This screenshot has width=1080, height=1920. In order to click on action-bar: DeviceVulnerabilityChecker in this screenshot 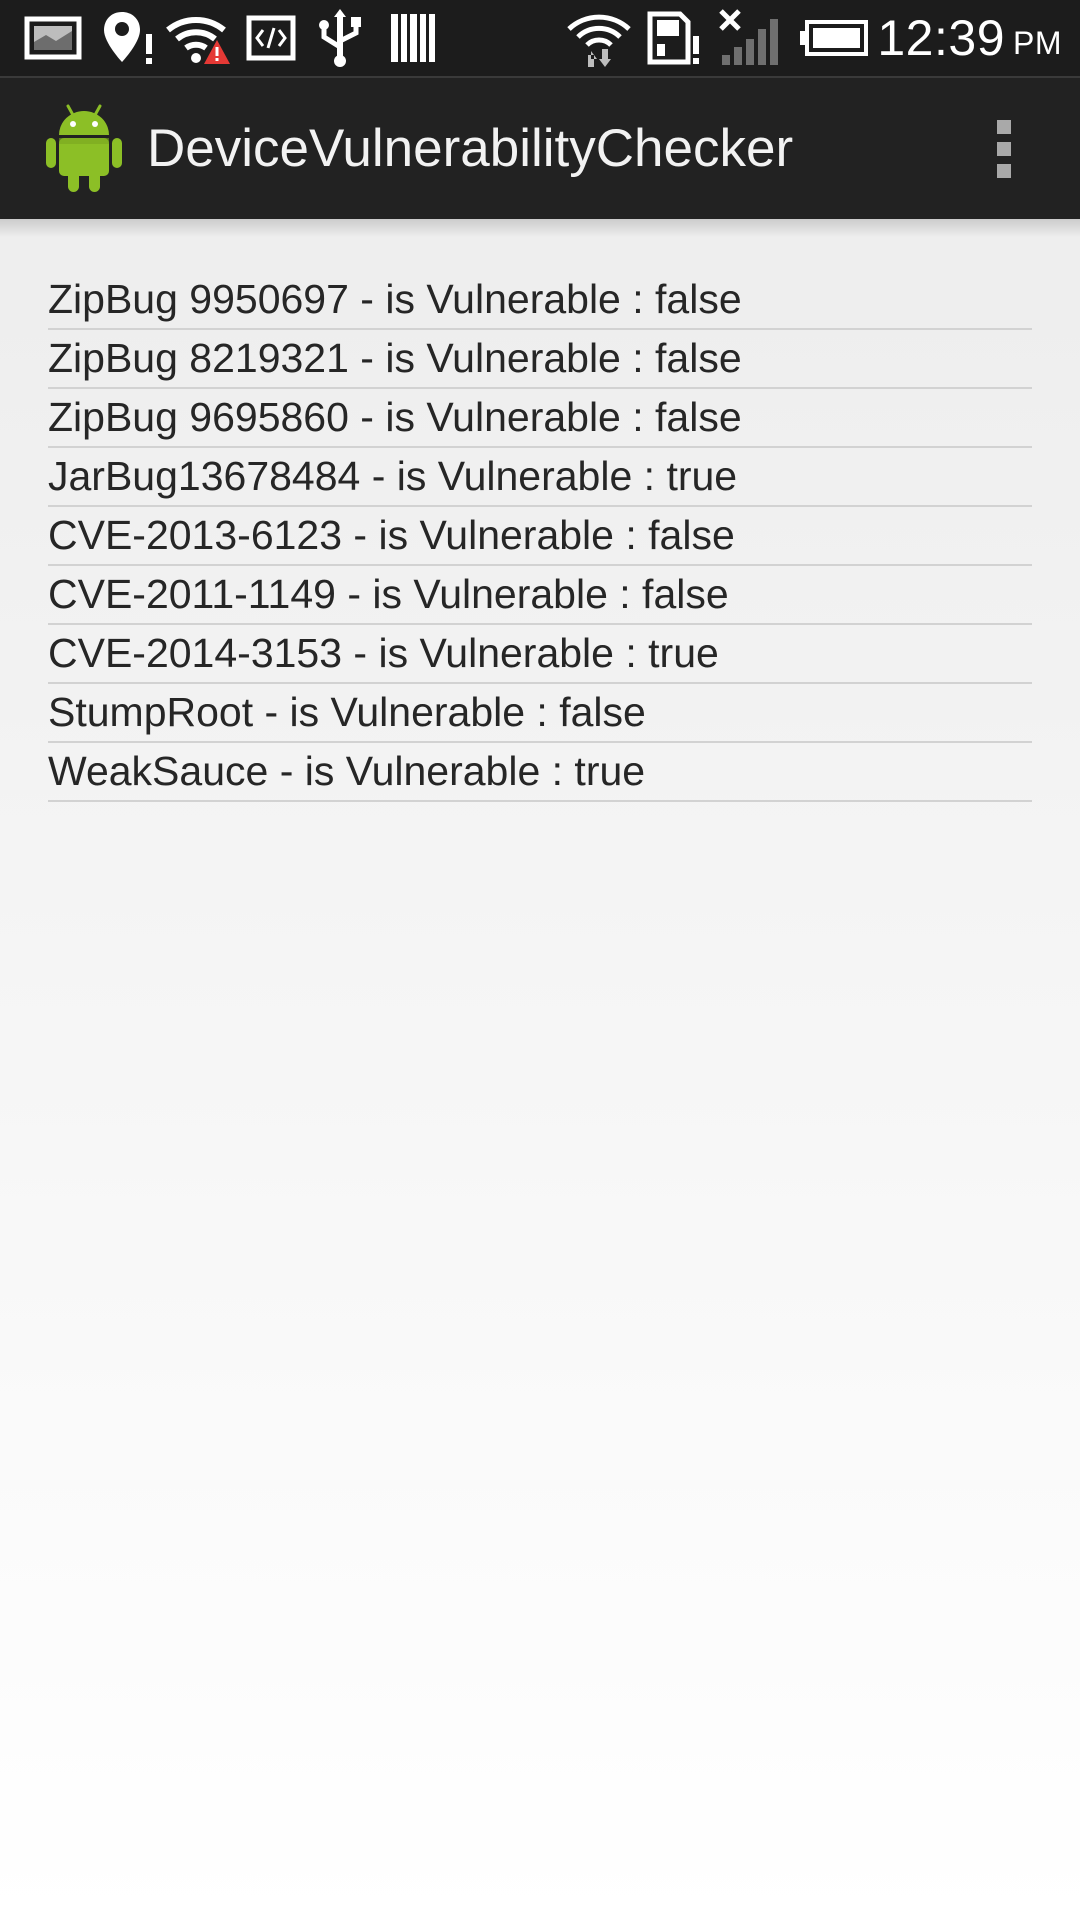, I will do `click(540, 156)`.